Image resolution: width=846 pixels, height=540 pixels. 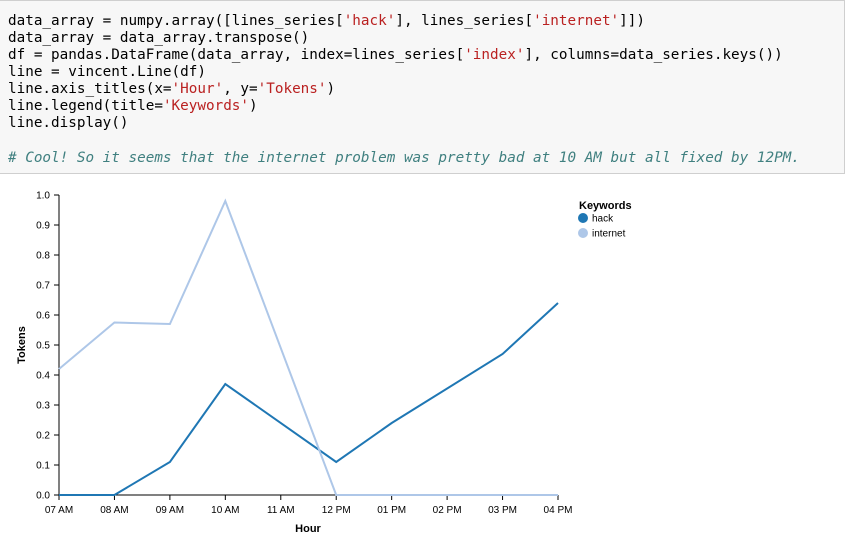 What do you see at coordinates (336, 510) in the screenshot?
I see `x-tick-label: 12 PM` at bounding box center [336, 510].